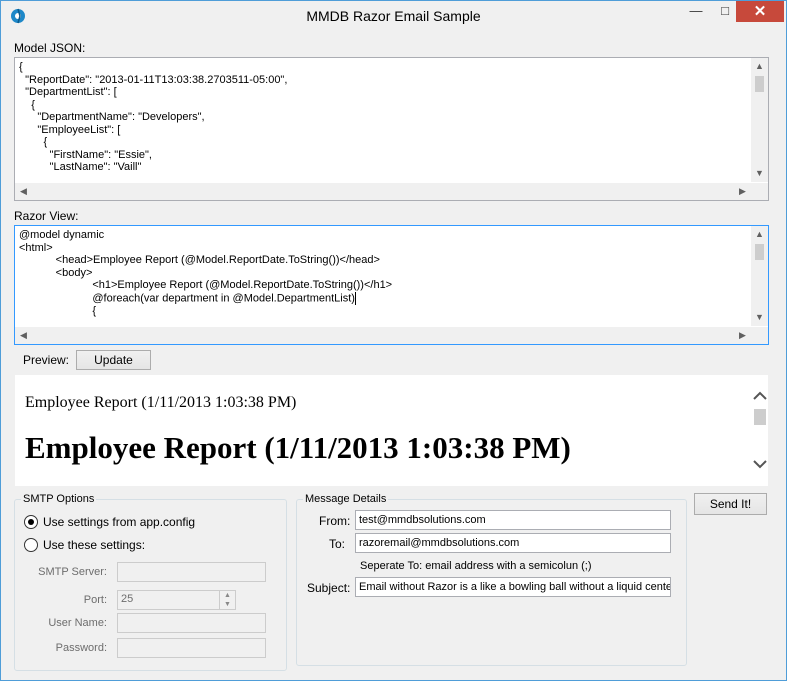 The height and width of the screenshot is (681, 787). What do you see at coordinates (36, 247) in the screenshot?
I see `razor-view-line: <html>` at bounding box center [36, 247].